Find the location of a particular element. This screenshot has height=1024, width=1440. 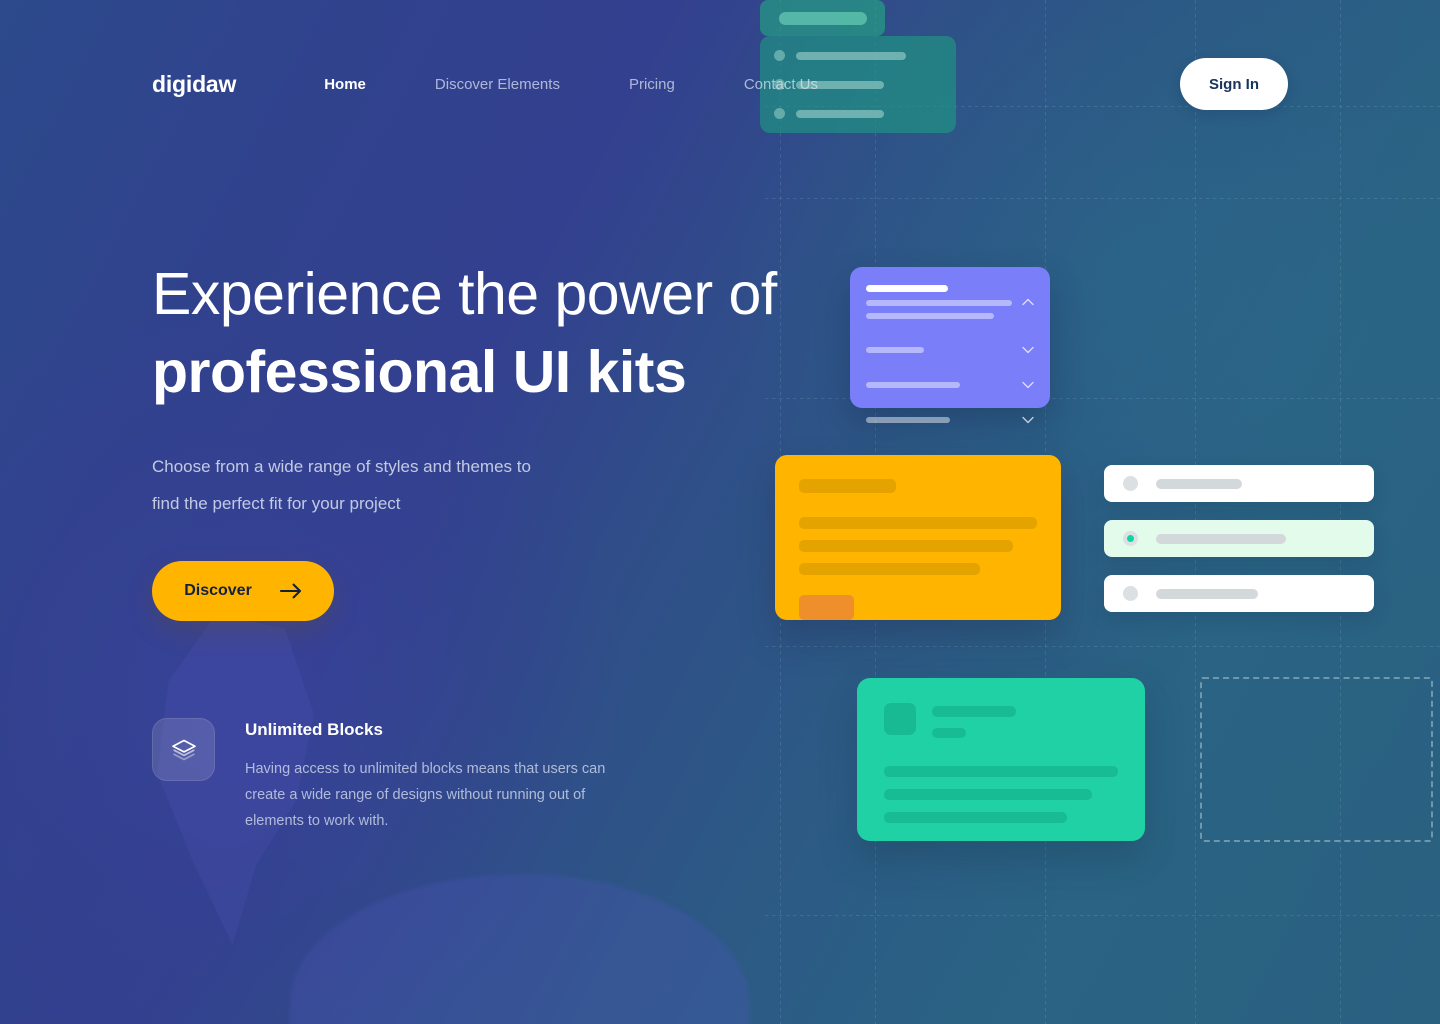

avatar is located at coordinates (900, 719).